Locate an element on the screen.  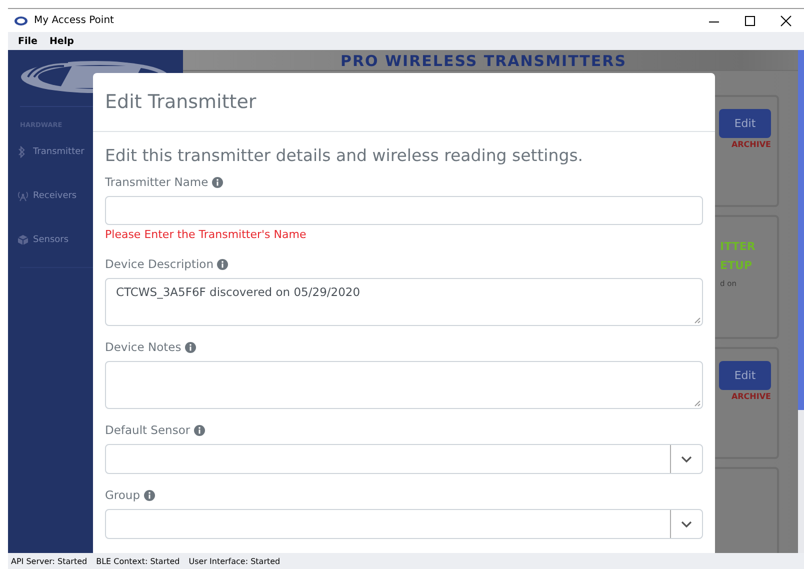
status-text: BLE Context: Started is located at coordinates (138, 561).